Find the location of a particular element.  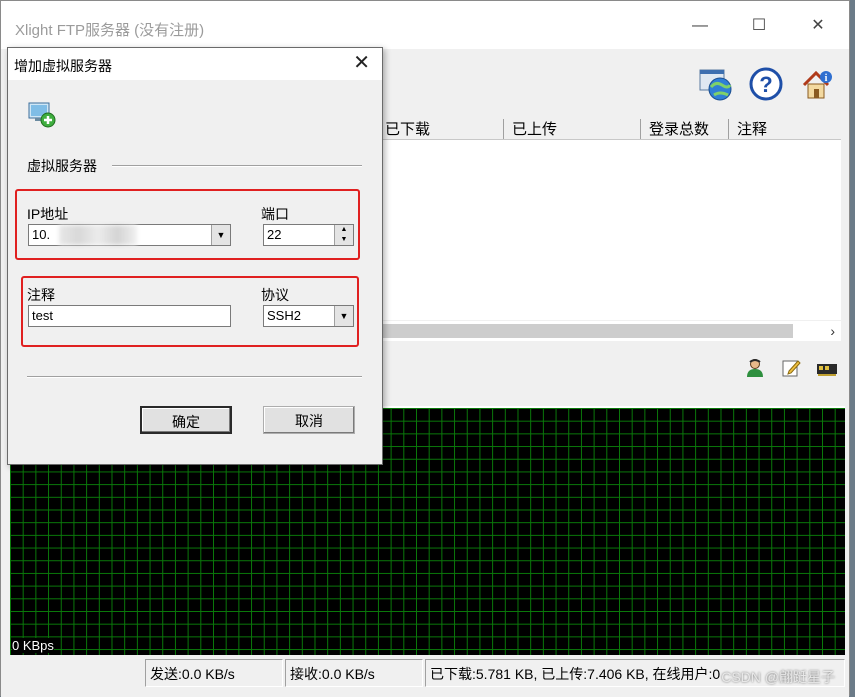

highlight-box-ip-port is located at coordinates (187, 224).